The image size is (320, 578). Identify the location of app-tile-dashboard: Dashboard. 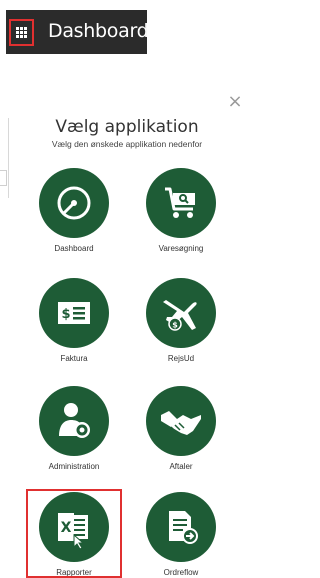
(74, 210).